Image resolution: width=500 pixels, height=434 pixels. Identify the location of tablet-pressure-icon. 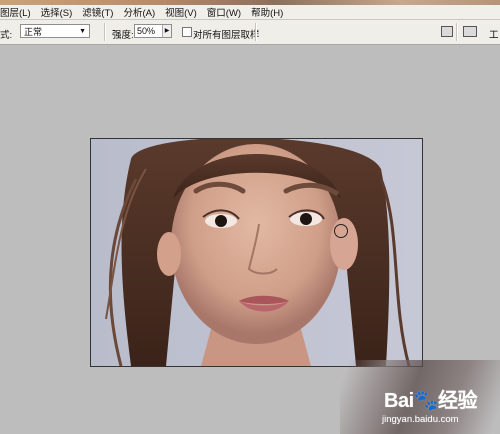
(447, 31).